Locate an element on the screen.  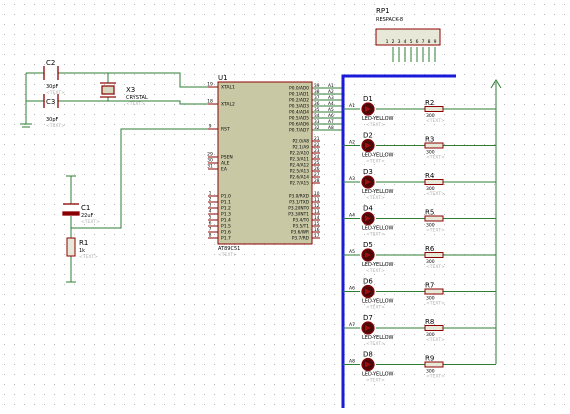
u1-pin-name-32: P0.7/AD7 is located at coordinates (299, 131).